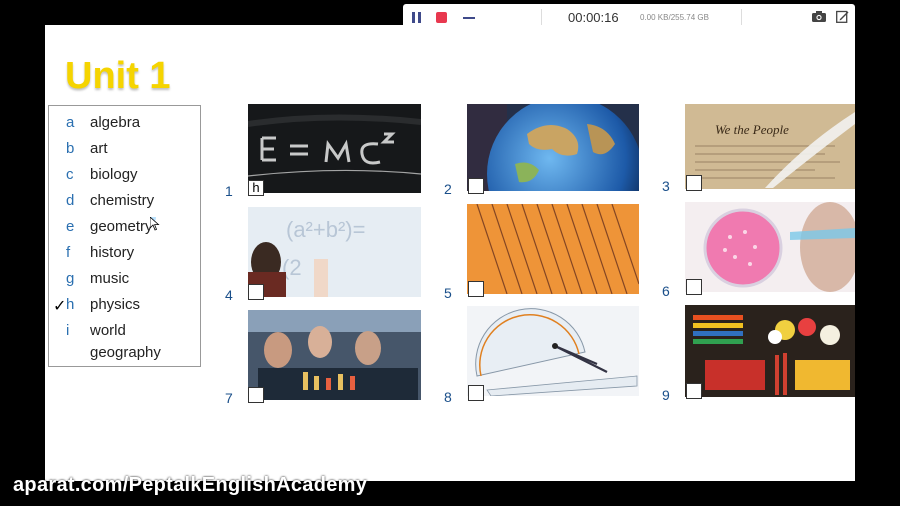  What do you see at coordinates (99, 148) in the screenshot?
I see `item-word: art` at bounding box center [99, 148].